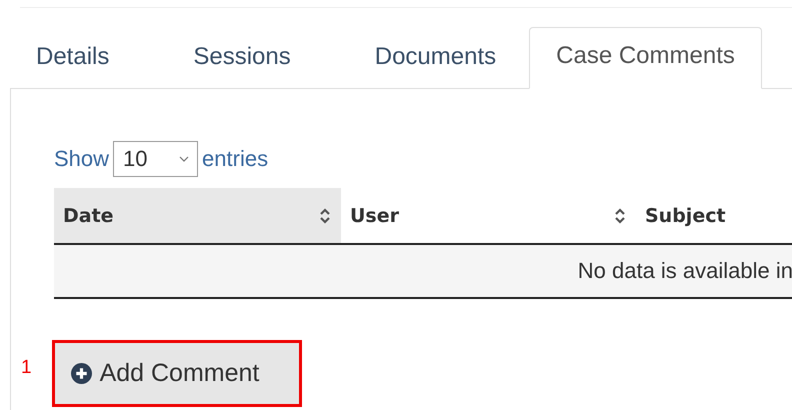 Image resolution: width=792 pixels, height=410 pixels. I want to click on callout-number: 1, so click(26, 367).